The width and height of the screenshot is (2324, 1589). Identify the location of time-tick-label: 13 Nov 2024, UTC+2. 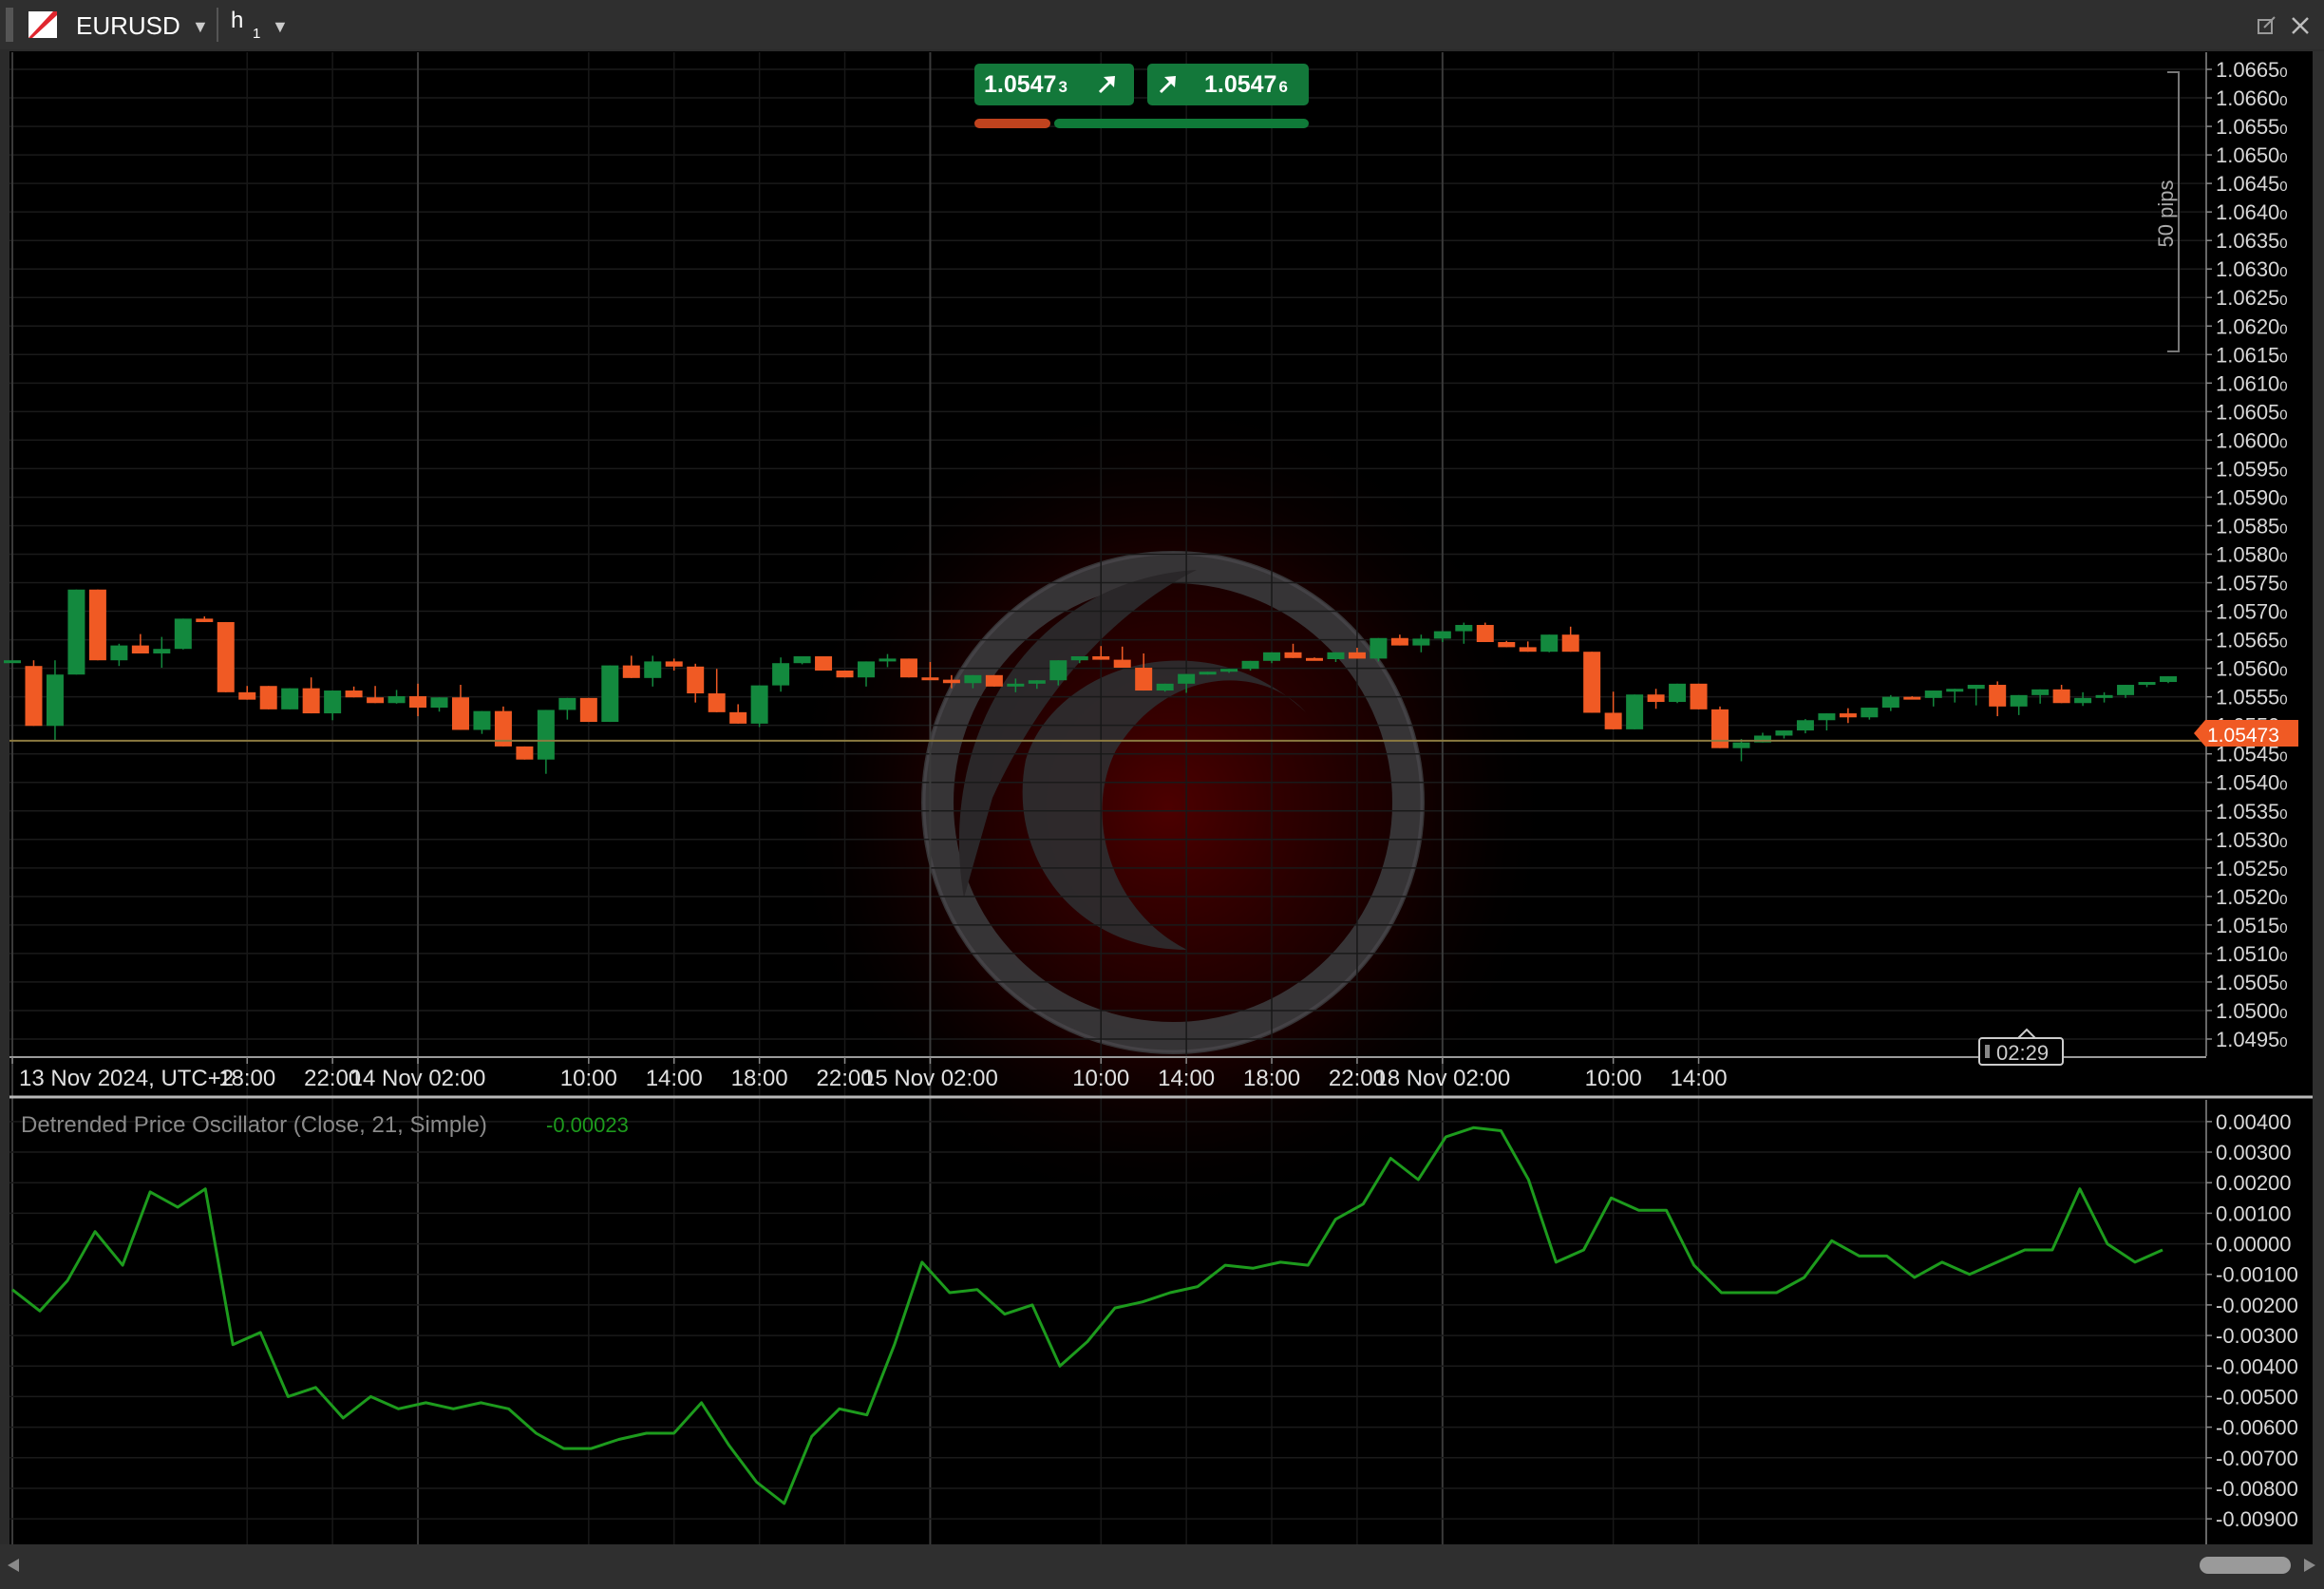
(126, 1078).